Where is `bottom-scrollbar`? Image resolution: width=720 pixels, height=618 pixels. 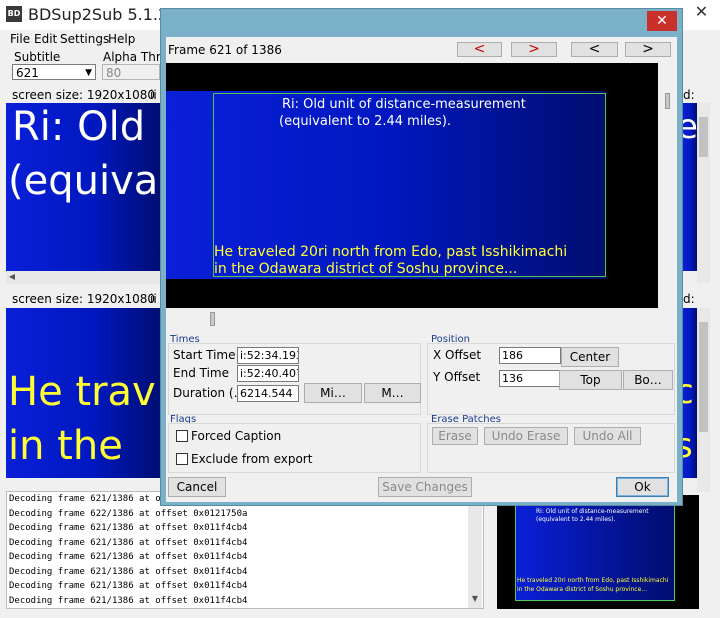 bottom-scrollbar is located at coordinates (703, 400).